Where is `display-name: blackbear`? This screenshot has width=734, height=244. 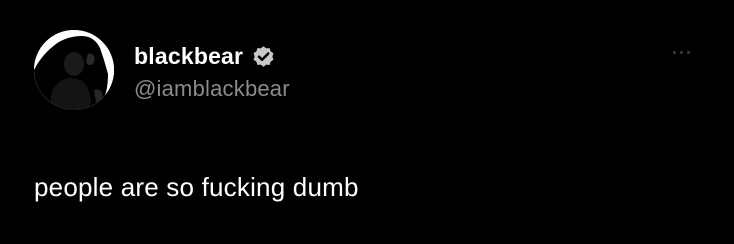 display-name: blackbear is located at coordinates (188, 56).